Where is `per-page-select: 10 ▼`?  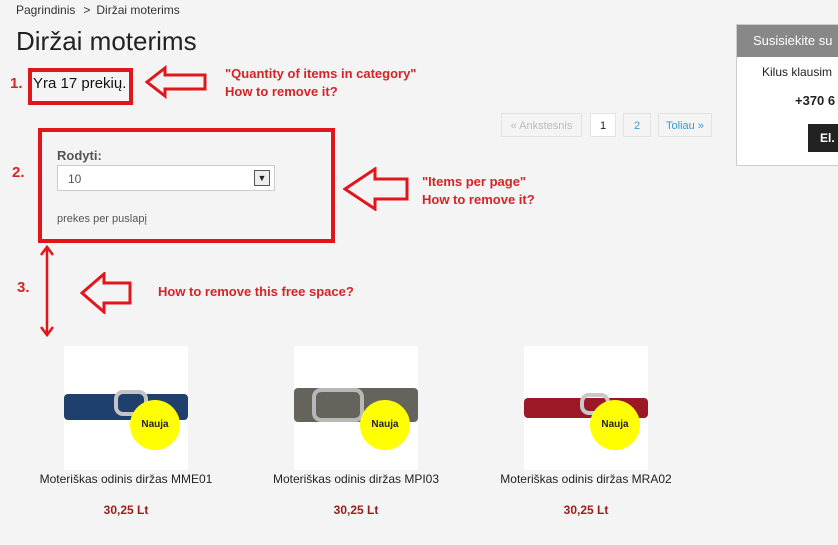
per-page-select: 10 ▼ is located at coordinates (166, 178).